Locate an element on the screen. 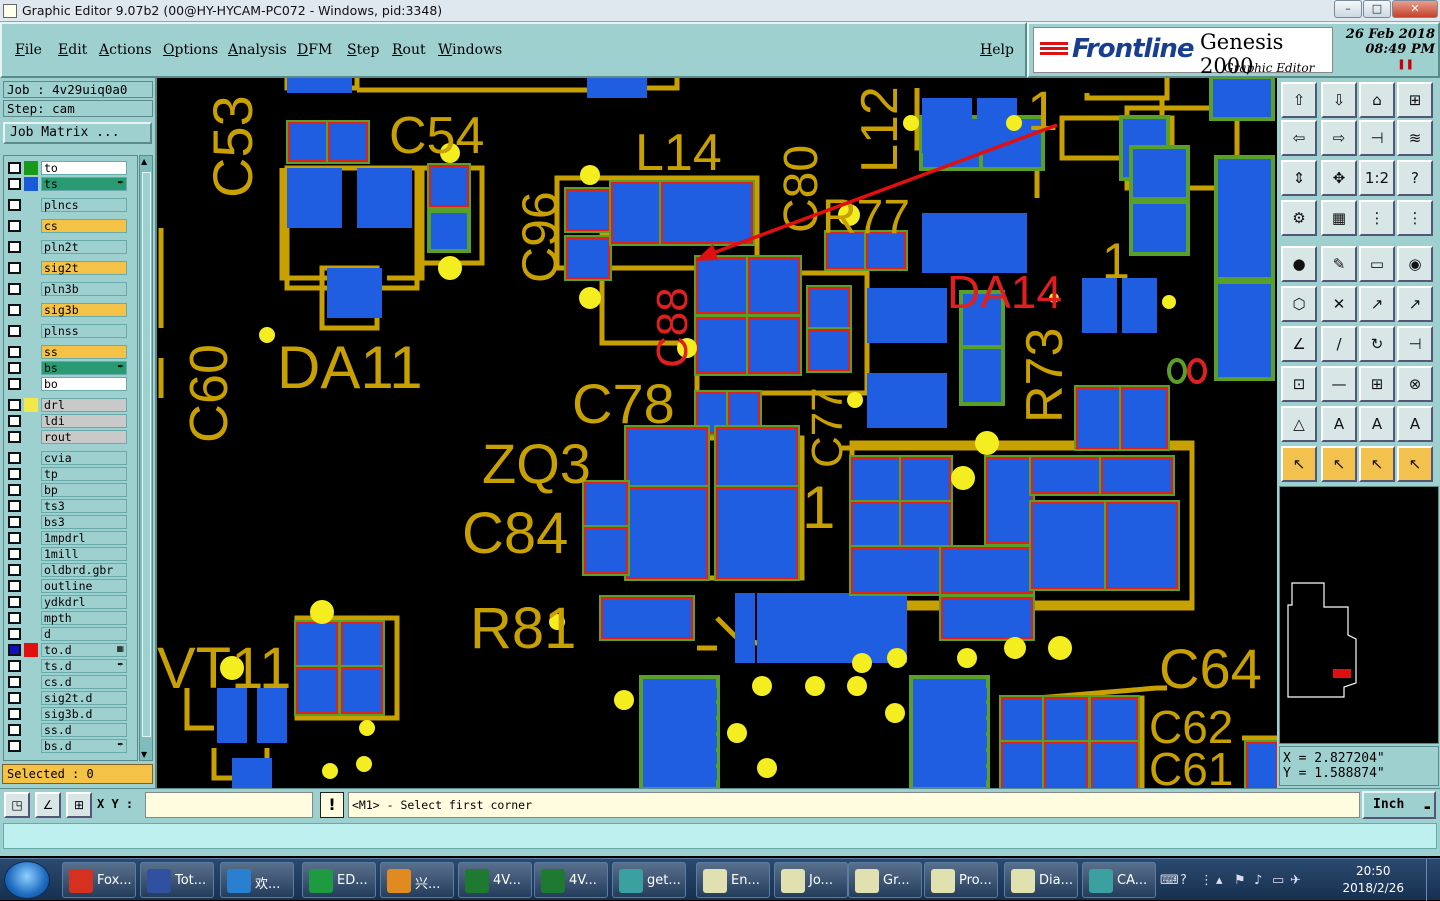 Image resolution: width=1440 pixels, height=901 pixels. layer-row: ts.d ✒ is located at coordinates (71, 666).